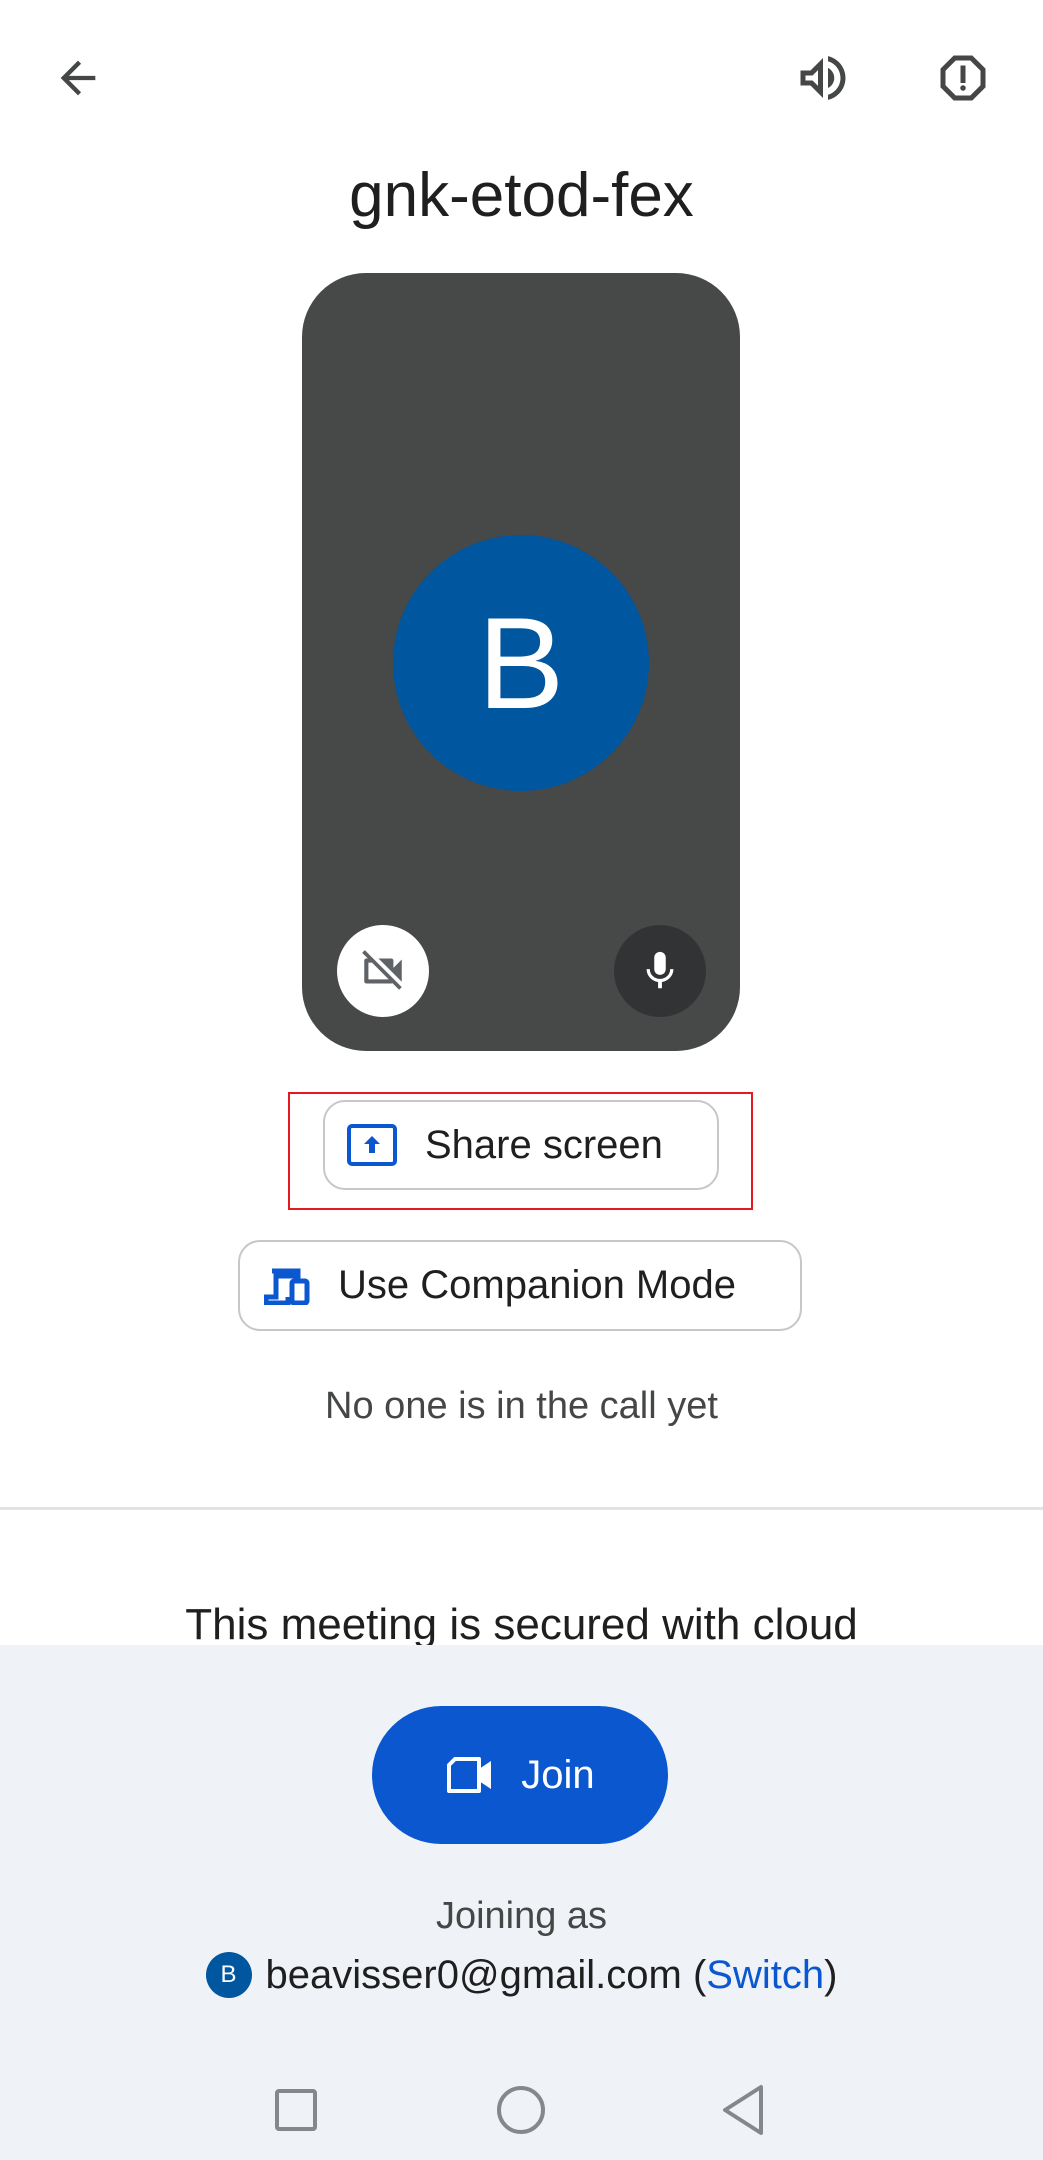 The width and height of the screenshot is (1043, 2160). I want to click on devices-icon, so click(287, 1286).